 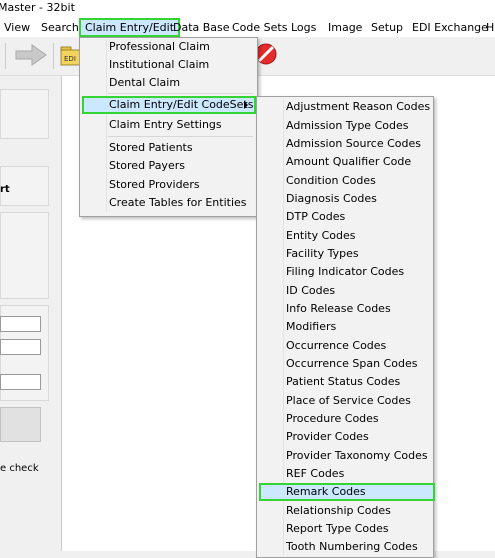 I want to click on menu-help: H, so click(x=490, y=27).